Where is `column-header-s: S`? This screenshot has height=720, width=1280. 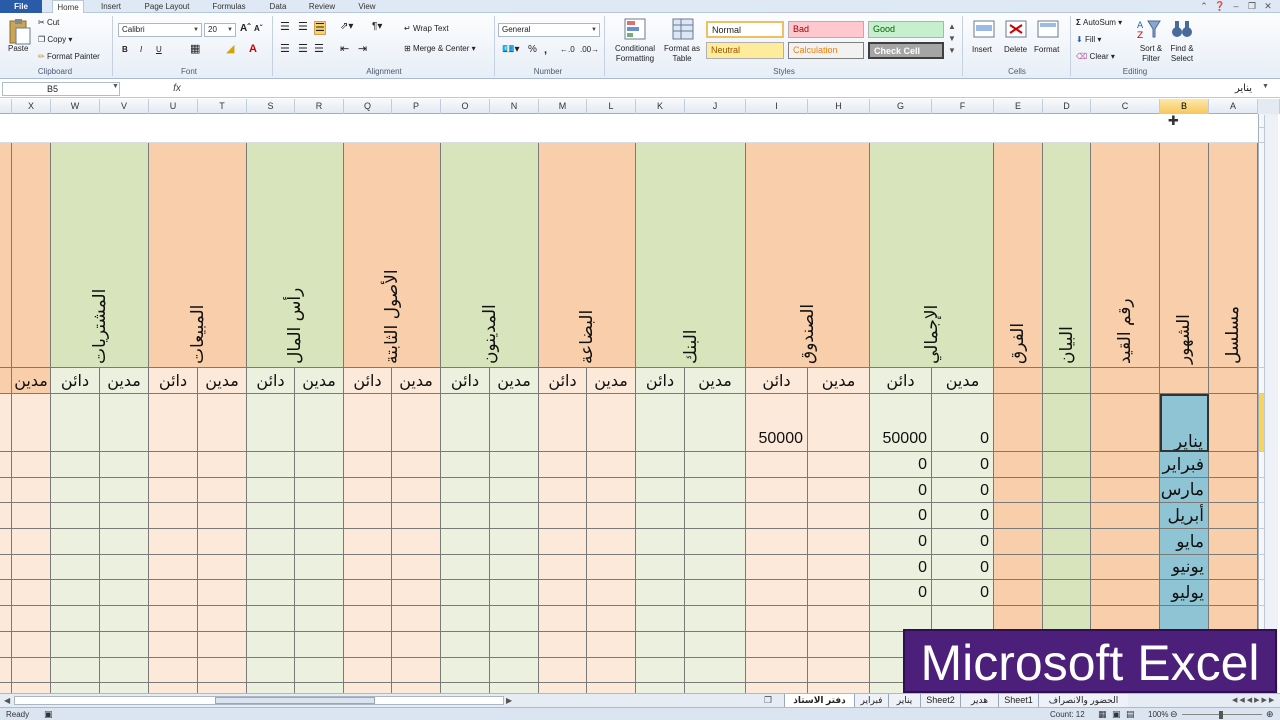 column-header-s: S is located at coordinates (271, 106).